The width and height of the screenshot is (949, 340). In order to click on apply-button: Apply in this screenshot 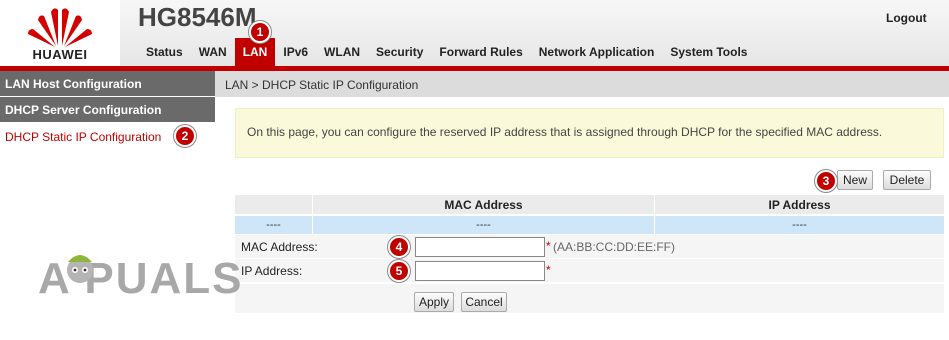, I will do `click(434, 302)`.